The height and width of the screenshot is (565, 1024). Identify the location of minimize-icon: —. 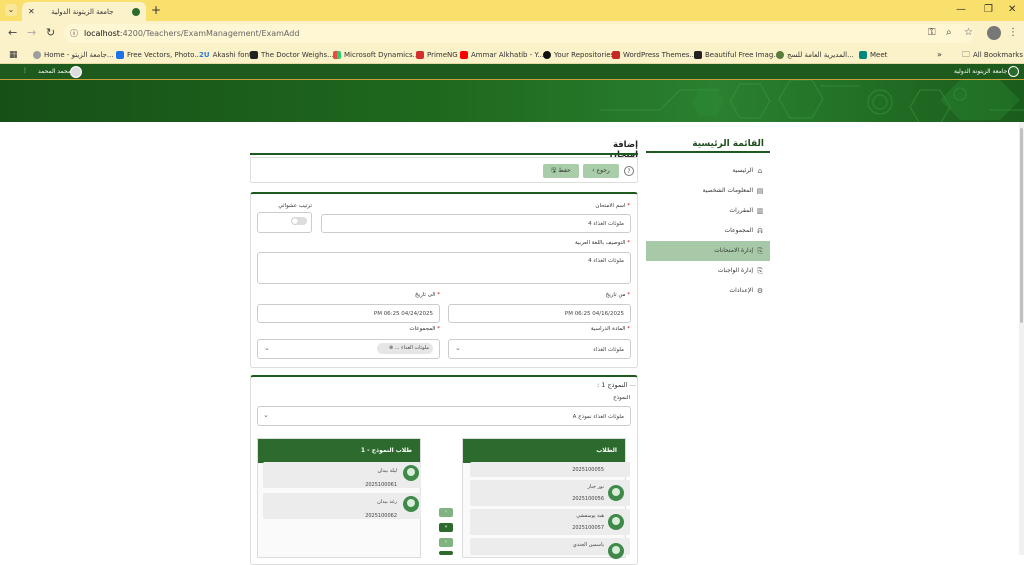
(961, 10).